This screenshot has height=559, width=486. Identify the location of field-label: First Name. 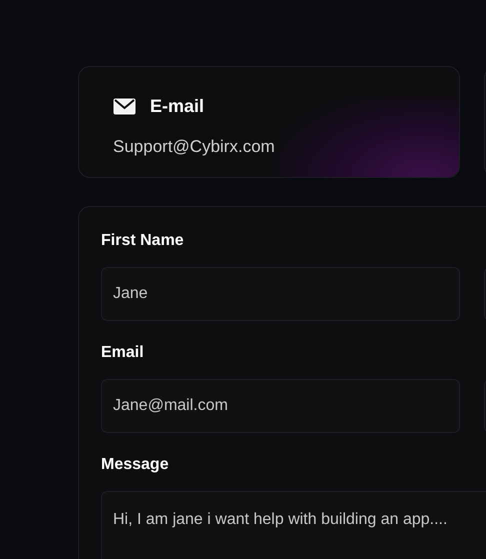
(143, 241).